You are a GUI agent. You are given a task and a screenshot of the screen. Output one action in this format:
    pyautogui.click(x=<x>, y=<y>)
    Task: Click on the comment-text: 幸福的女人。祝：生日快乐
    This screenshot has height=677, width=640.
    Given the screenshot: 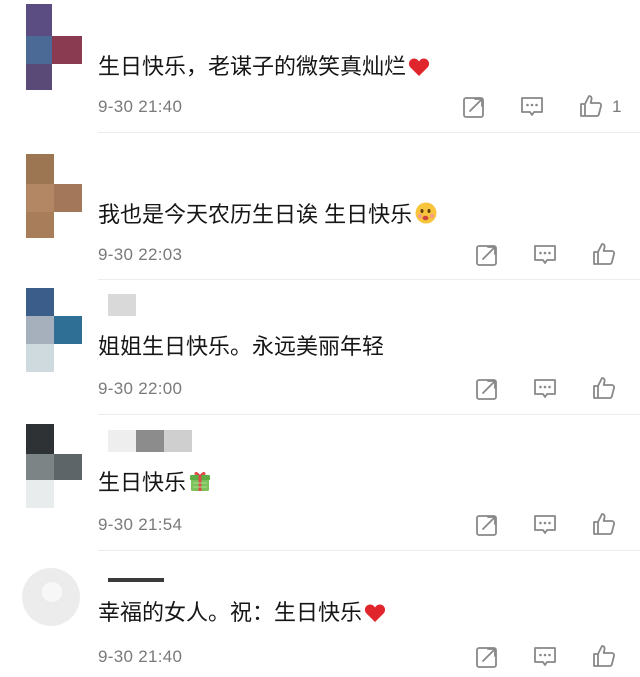 What is the action you would take?
    pyautogui.click(x=230, y=612)
    